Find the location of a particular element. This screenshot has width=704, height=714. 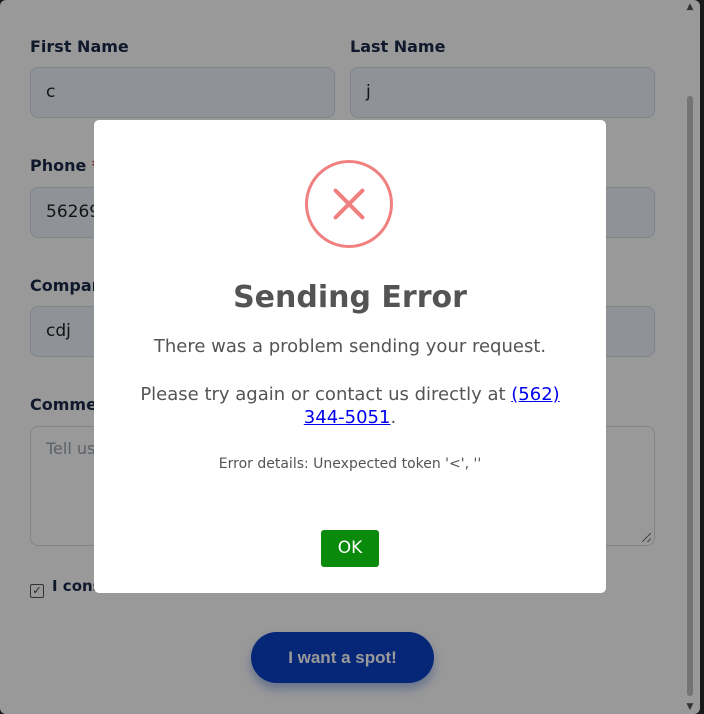

x-circle-icon is located at coordinates (349, 204).